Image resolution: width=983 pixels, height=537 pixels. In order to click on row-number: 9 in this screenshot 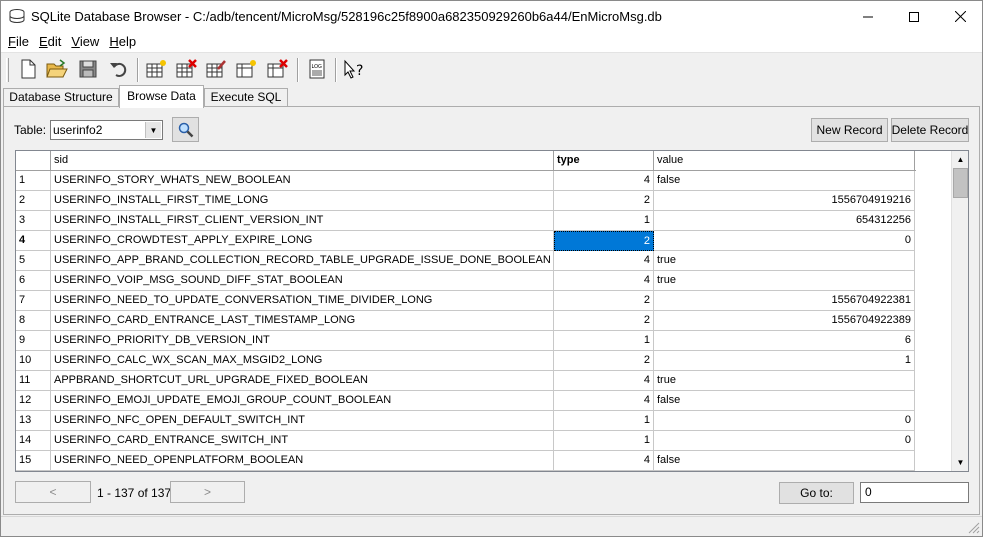, I will do `click(33, 341)`.